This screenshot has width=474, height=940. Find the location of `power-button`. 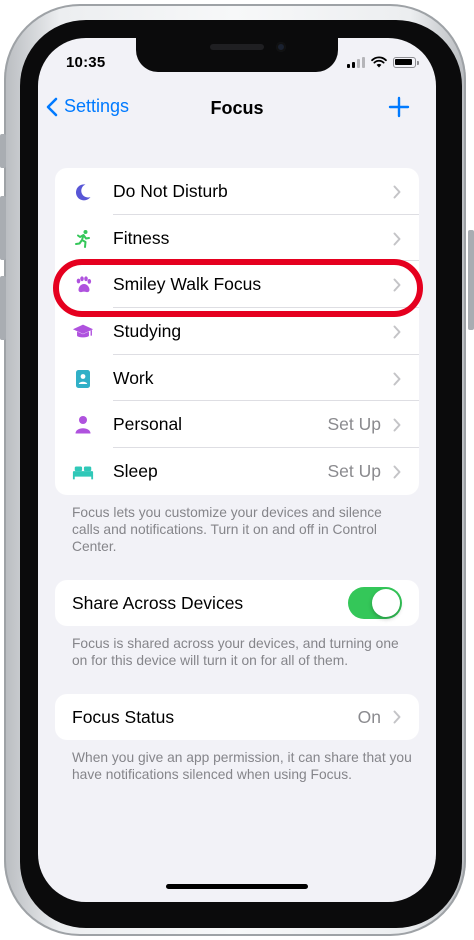

power-button is located at coordinates (471, 280).